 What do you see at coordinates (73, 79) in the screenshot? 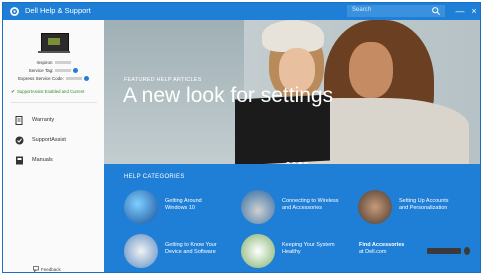
I see `express-code-redacted` at bounding box center [73, 79].